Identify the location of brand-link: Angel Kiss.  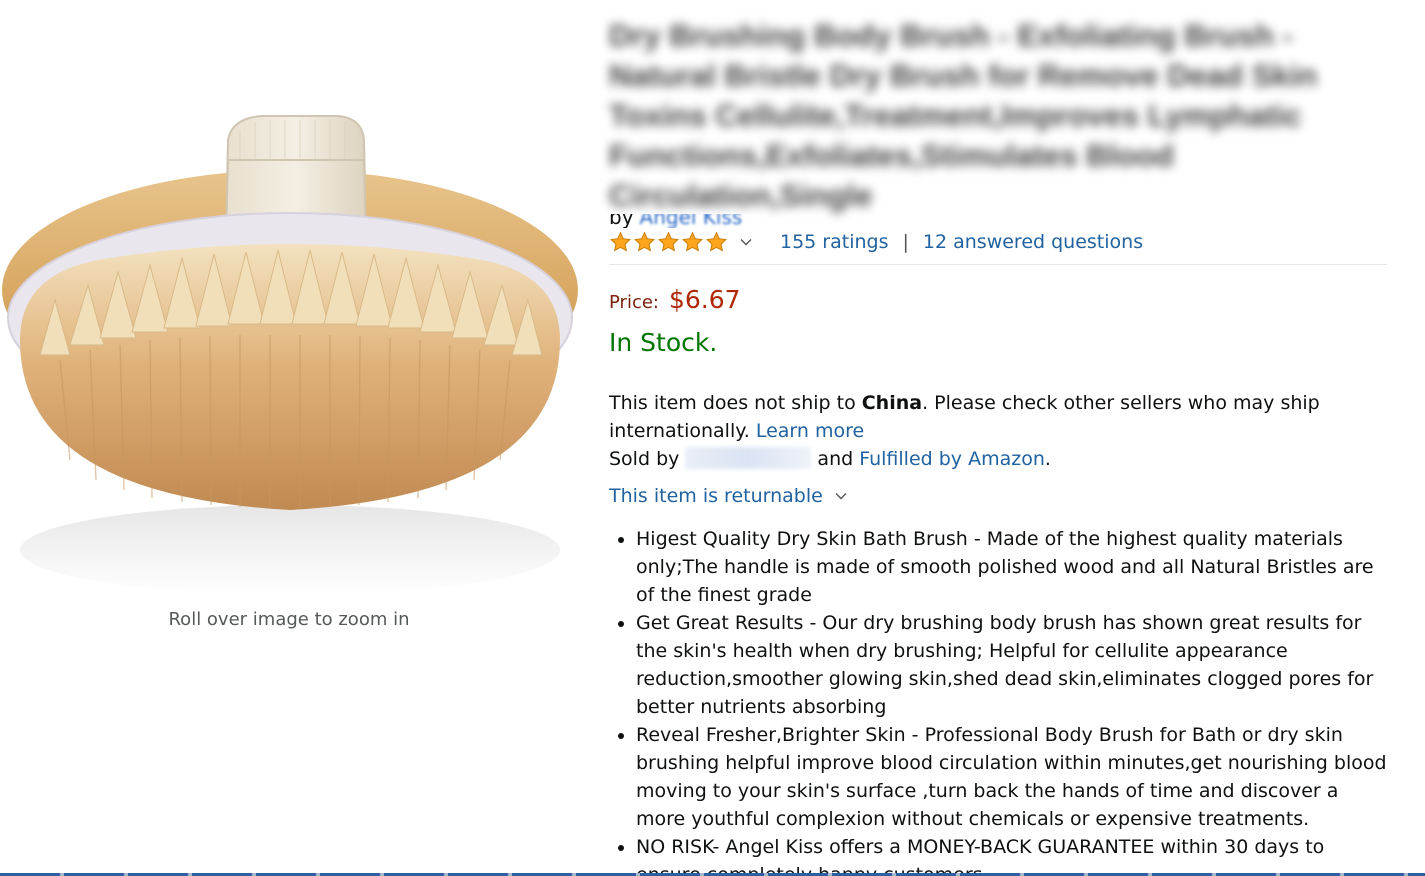
(691, 221).